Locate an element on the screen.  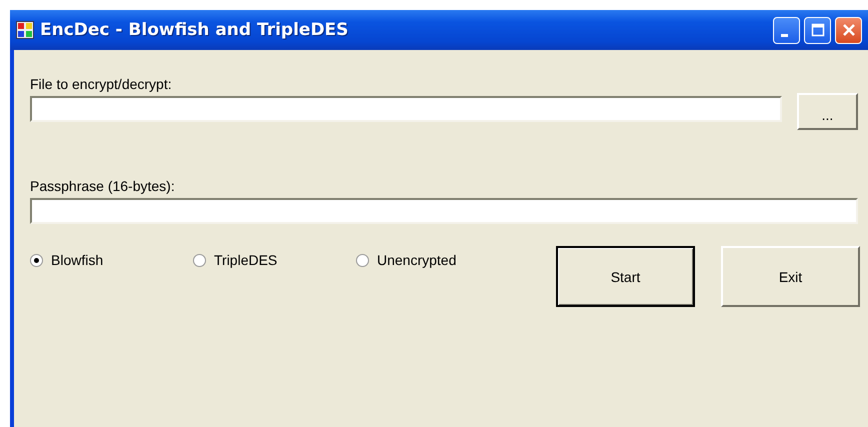
close-button is located at coordinates (848, 30).